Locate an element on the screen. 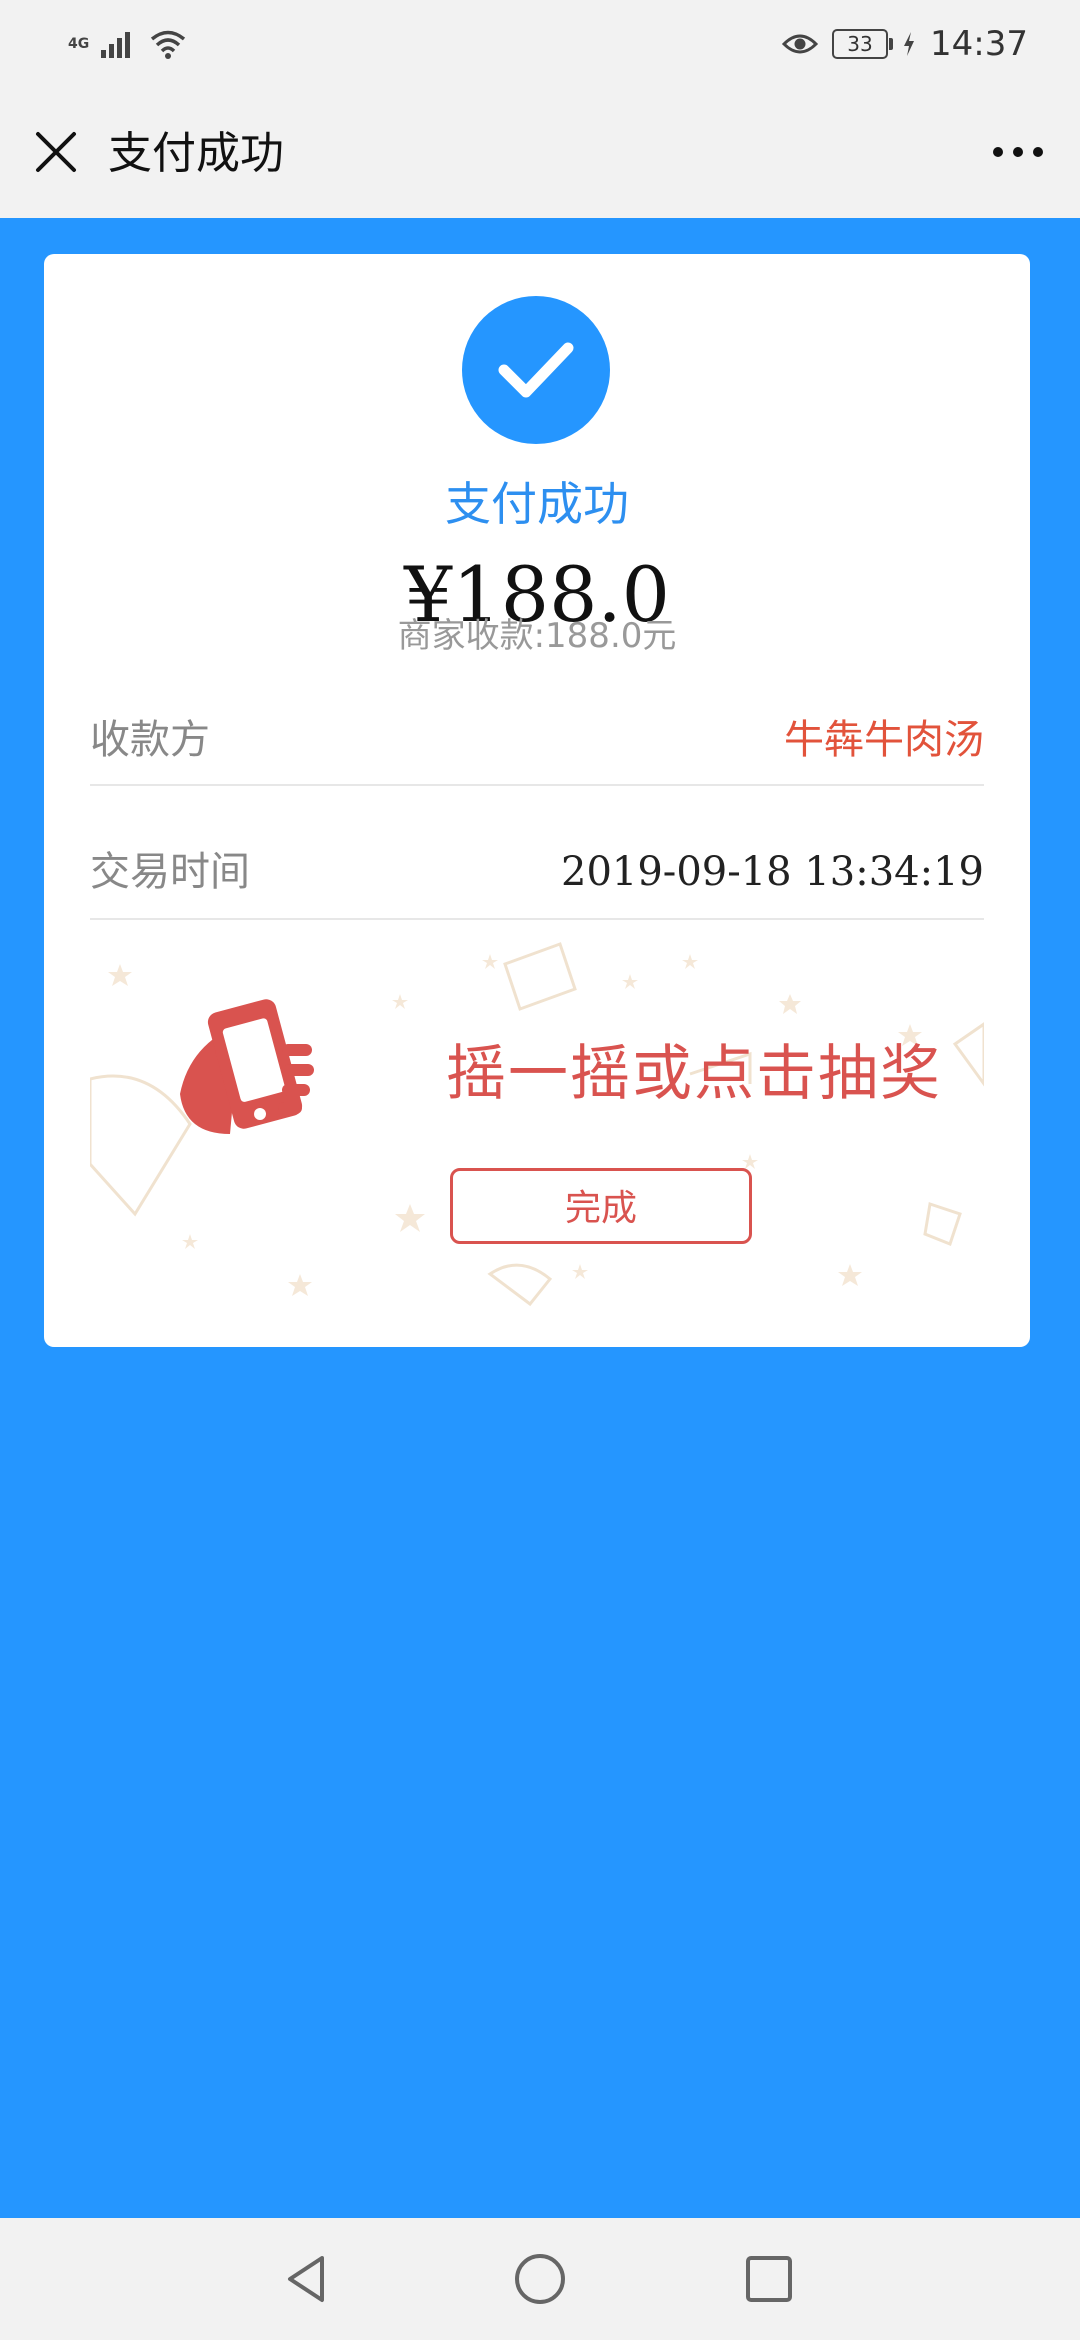  status-bar-left: 4G is located at coordinates (127, 44).